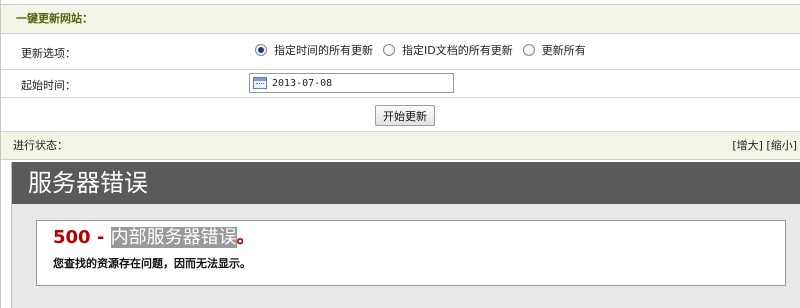 The width and height of the screenshot is (800, 308). What do you see at coordinates (457, 50) in the screenshot?
I see `radio-label-by-id: 指定ID文档的所有更新` at bounding box center [457, 50].